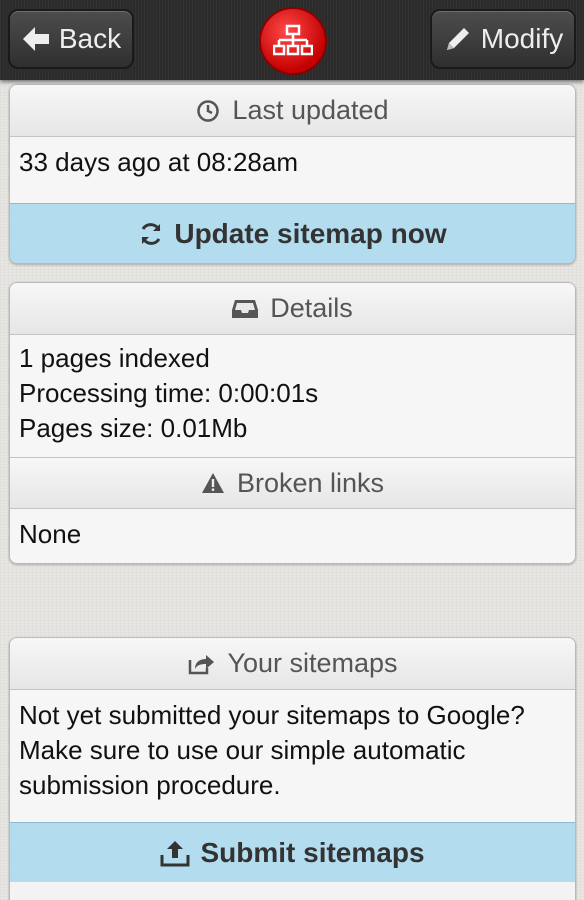 This screenshot has height=900, width=584. Describe the element at coordinates (457, 39) in the screenshot. I see `pencil-icon` at that location.